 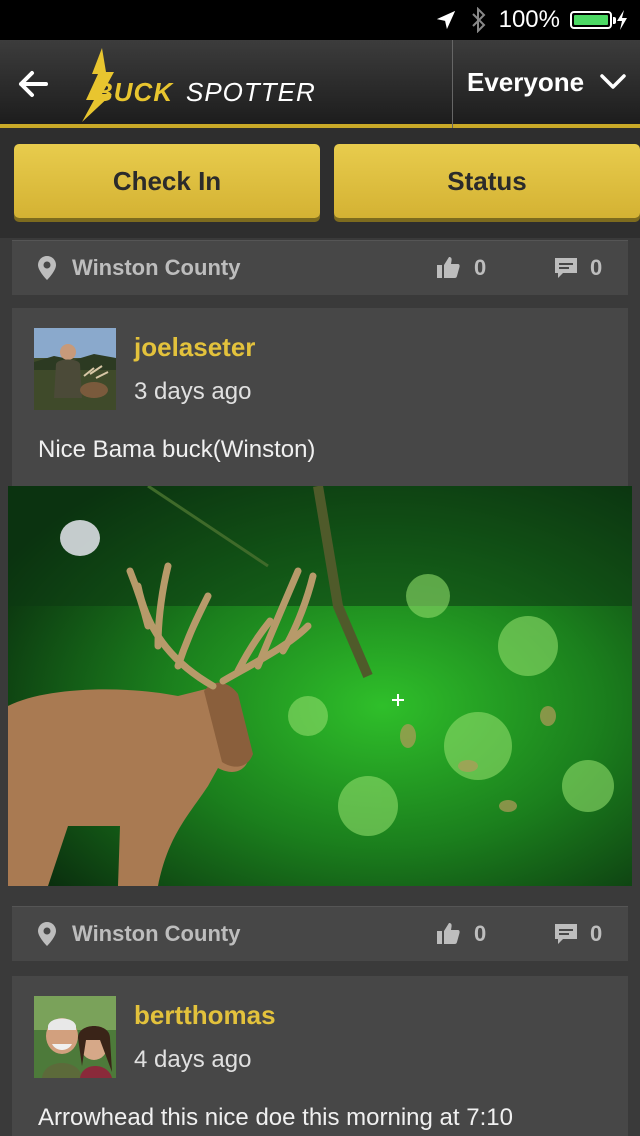 I want to click on post-username: joelaseter, so click(x=194, y=347).